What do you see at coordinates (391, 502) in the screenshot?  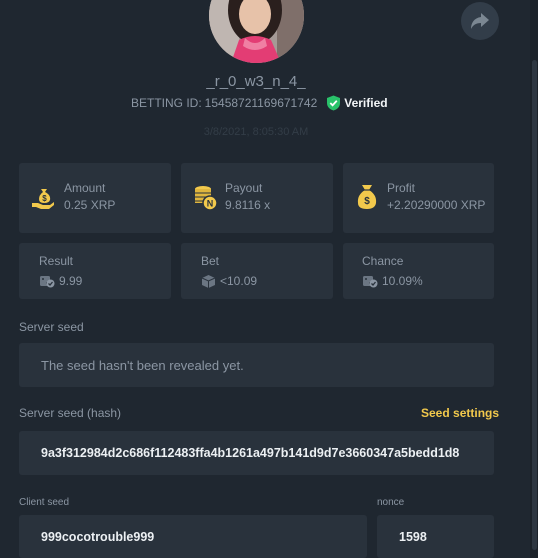 I see `nonce-label: nonce` at bounding box center [391, 502].